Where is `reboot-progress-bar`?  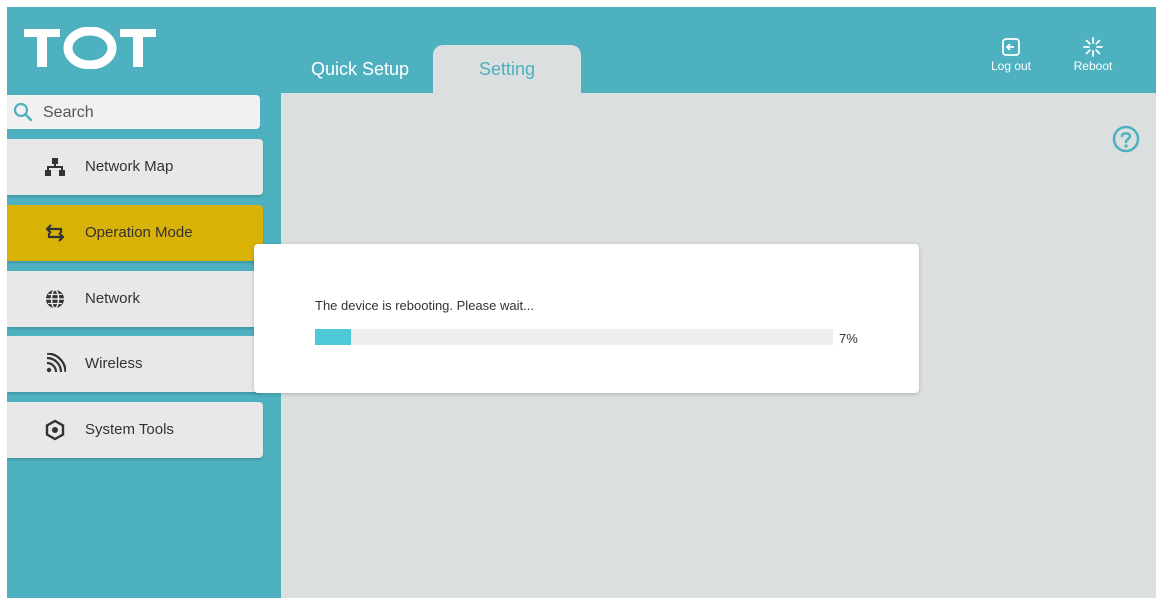 reboot-progress-bar is located at coordinates (574, 337).